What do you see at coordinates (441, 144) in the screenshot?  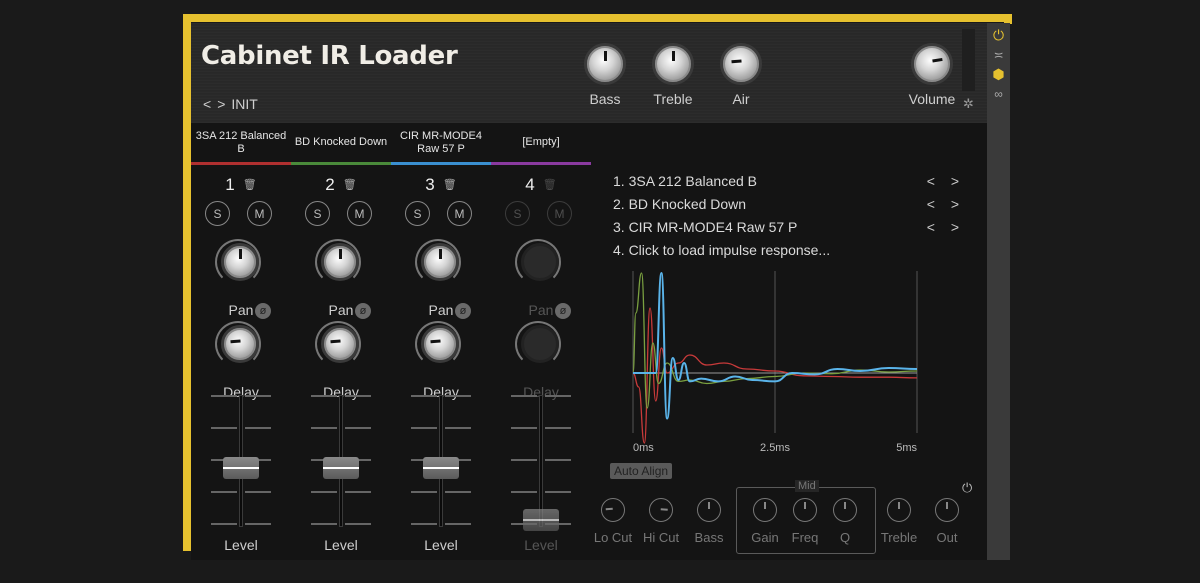 I see `tab-ir-3: CIR MR-MODE4 Raw 57 P` at bounding box center [441, 144].